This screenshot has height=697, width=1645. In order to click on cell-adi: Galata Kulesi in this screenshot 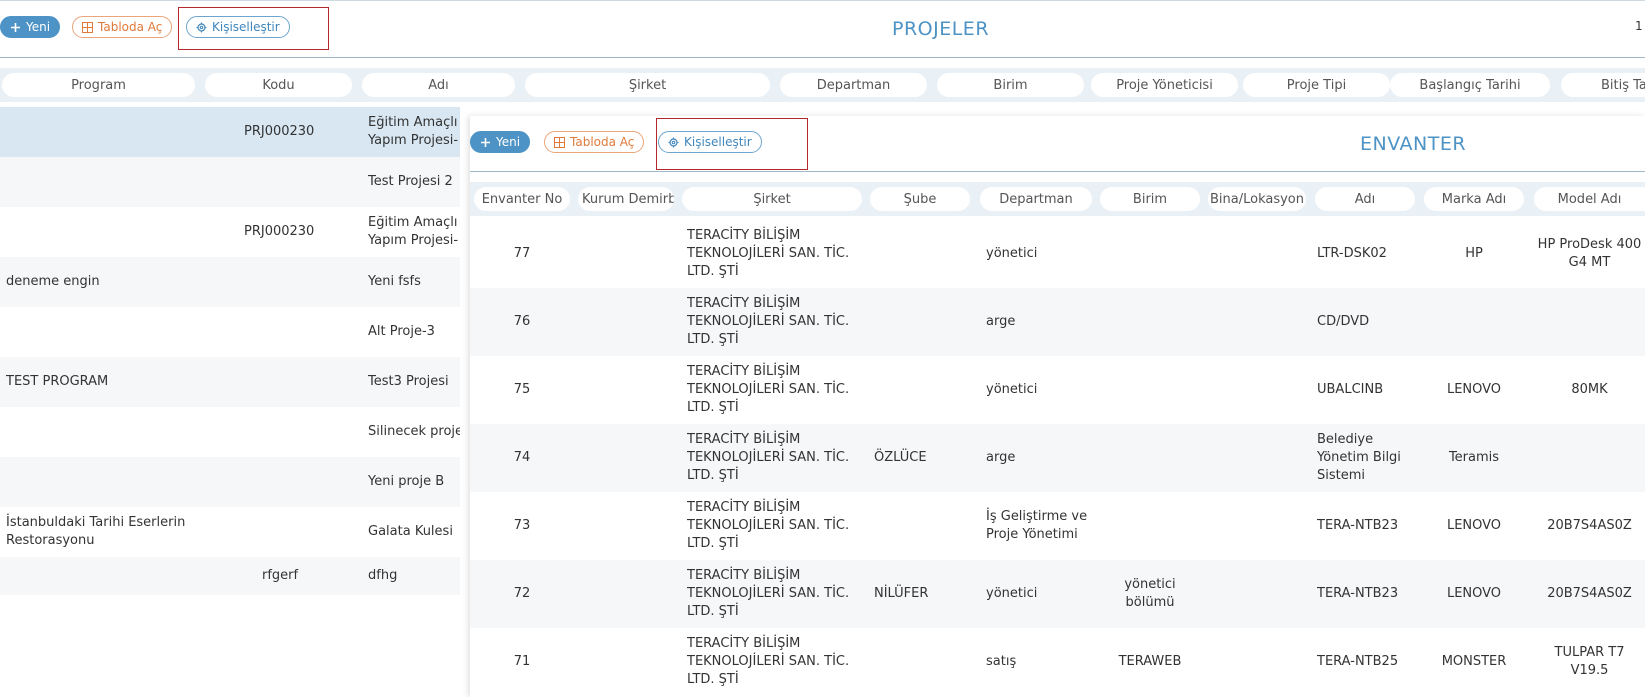, I will do `click(410, 531)`.